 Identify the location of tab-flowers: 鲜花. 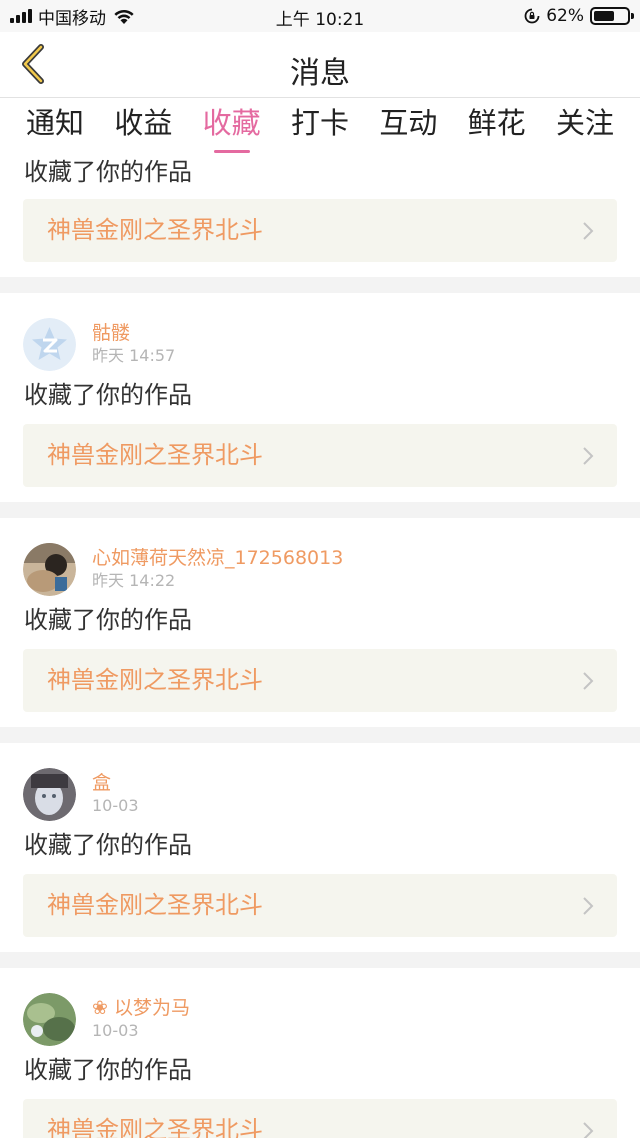
(497, 127).